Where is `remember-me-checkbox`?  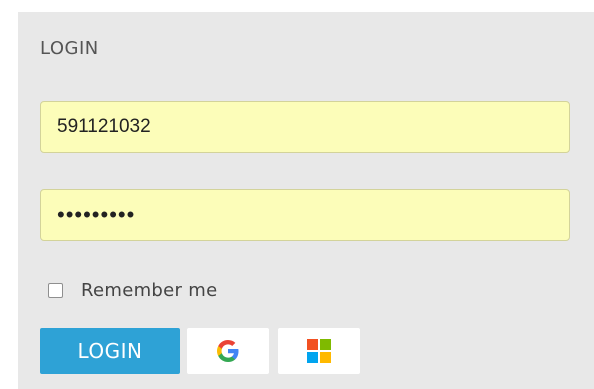 remember-me-checkbox is located at coordinates (55, 290).